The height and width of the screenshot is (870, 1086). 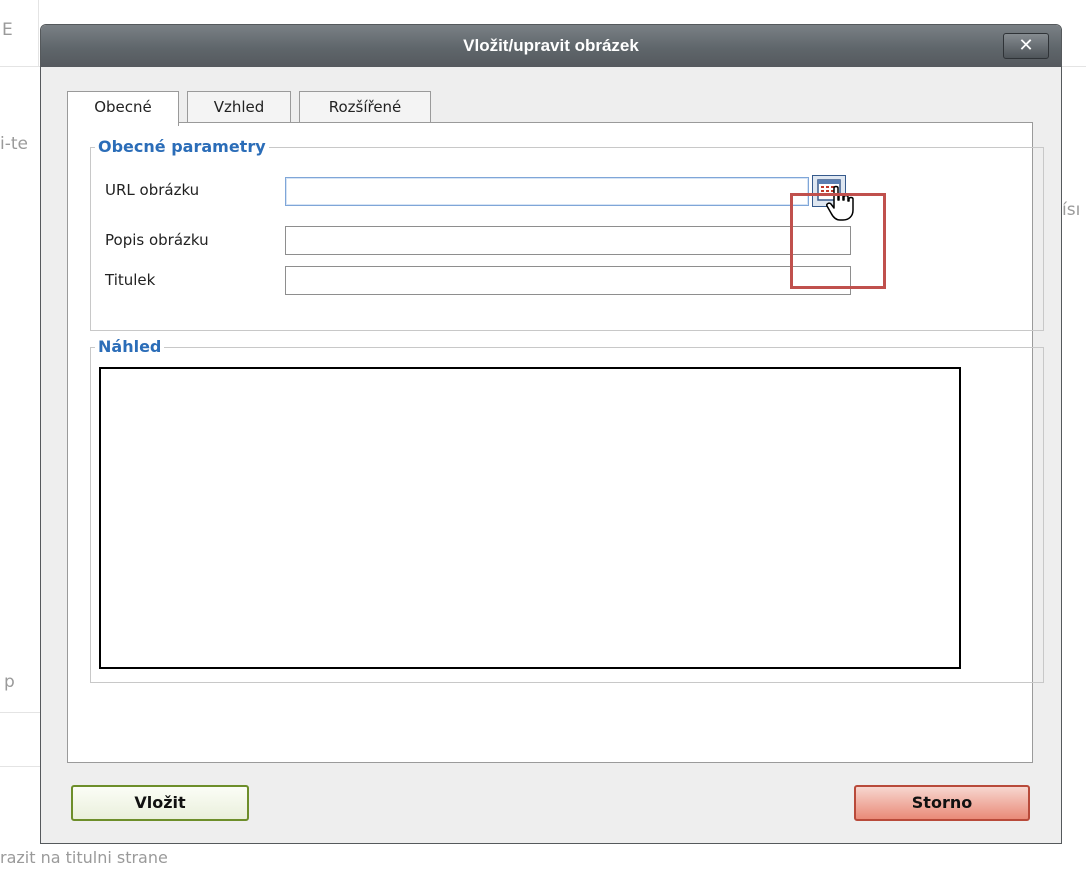 I want to click on bg-top-fragment: E, so click(x=7, y=30).